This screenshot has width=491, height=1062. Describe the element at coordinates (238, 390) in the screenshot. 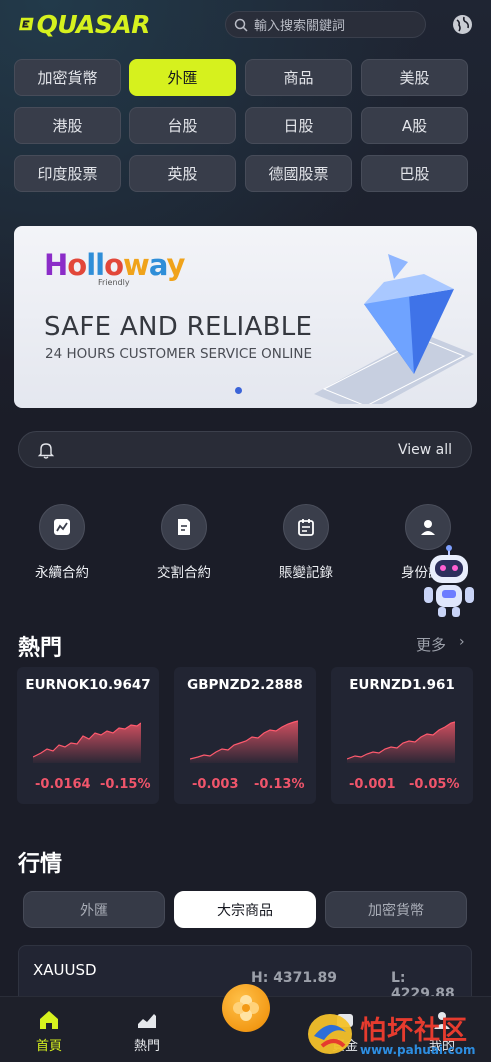

I see `carousel-indicator` at that location.